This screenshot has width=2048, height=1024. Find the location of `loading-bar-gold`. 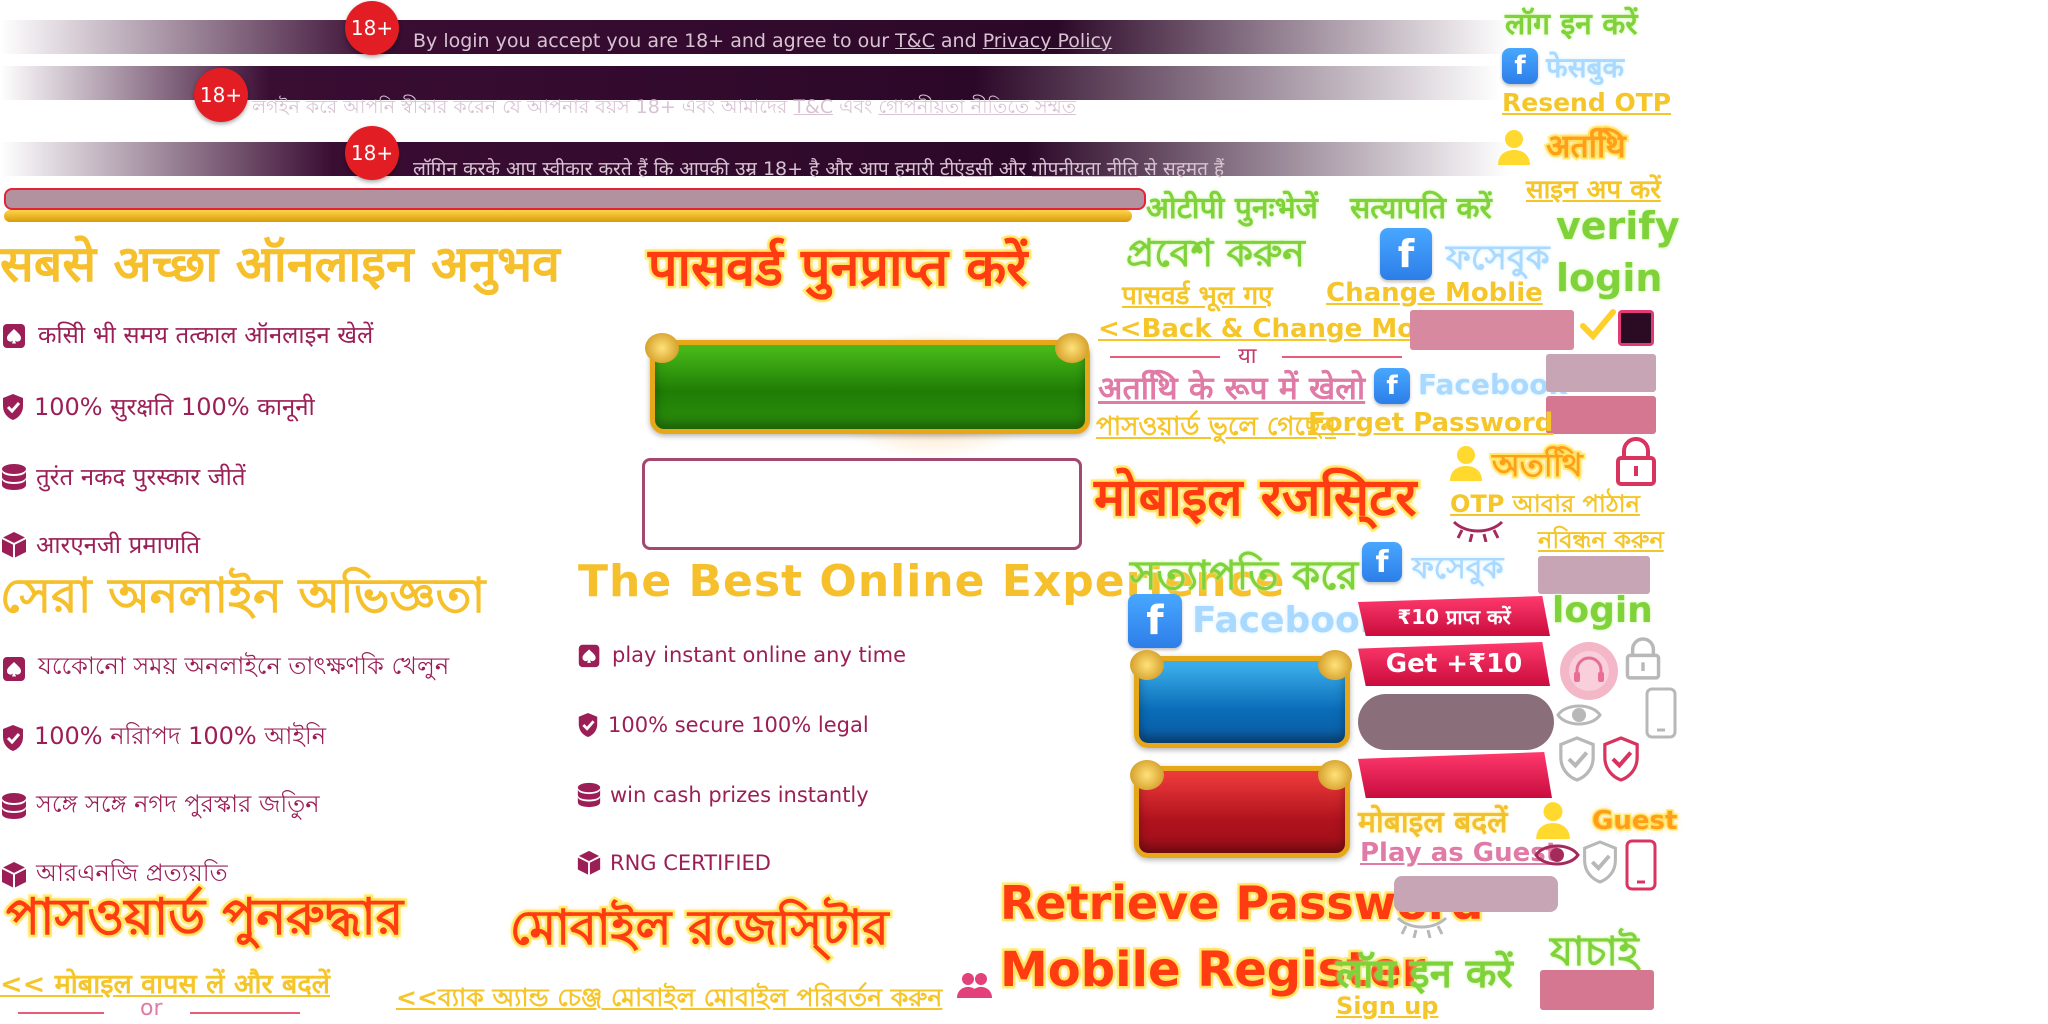

loading-bar-gold is located at coordinates (568, 216).